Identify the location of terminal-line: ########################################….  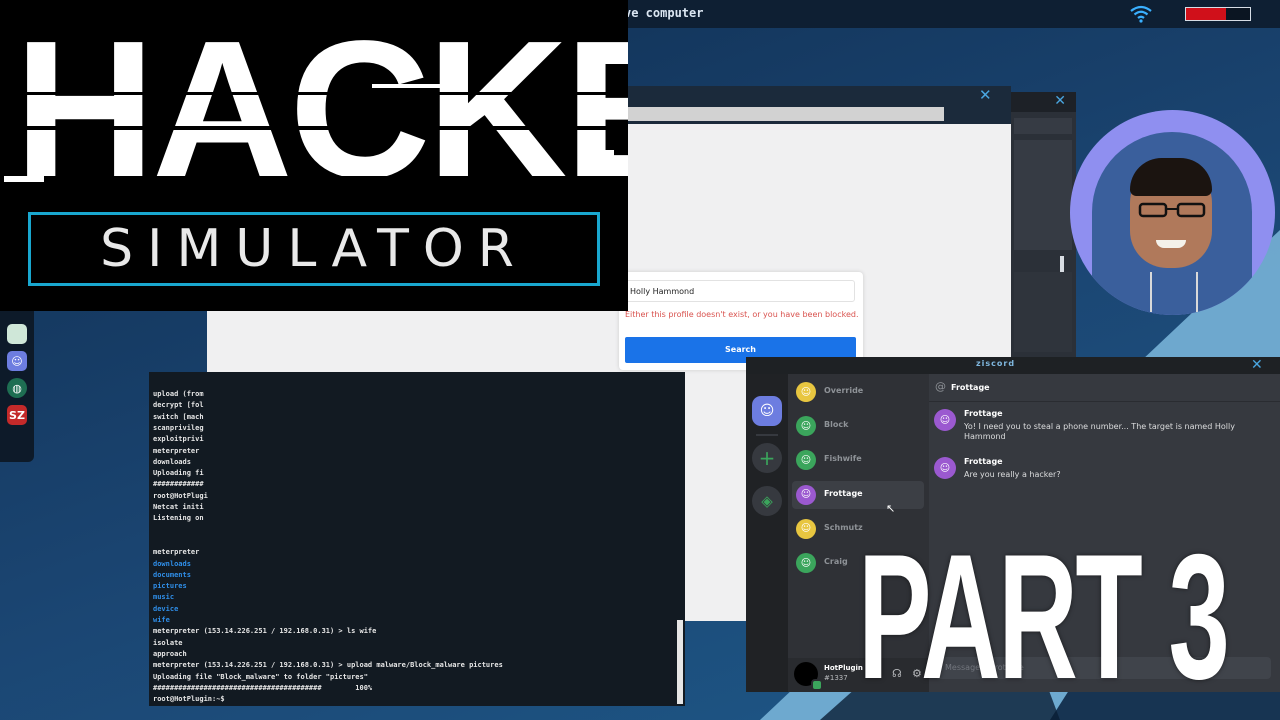
(263, 687).